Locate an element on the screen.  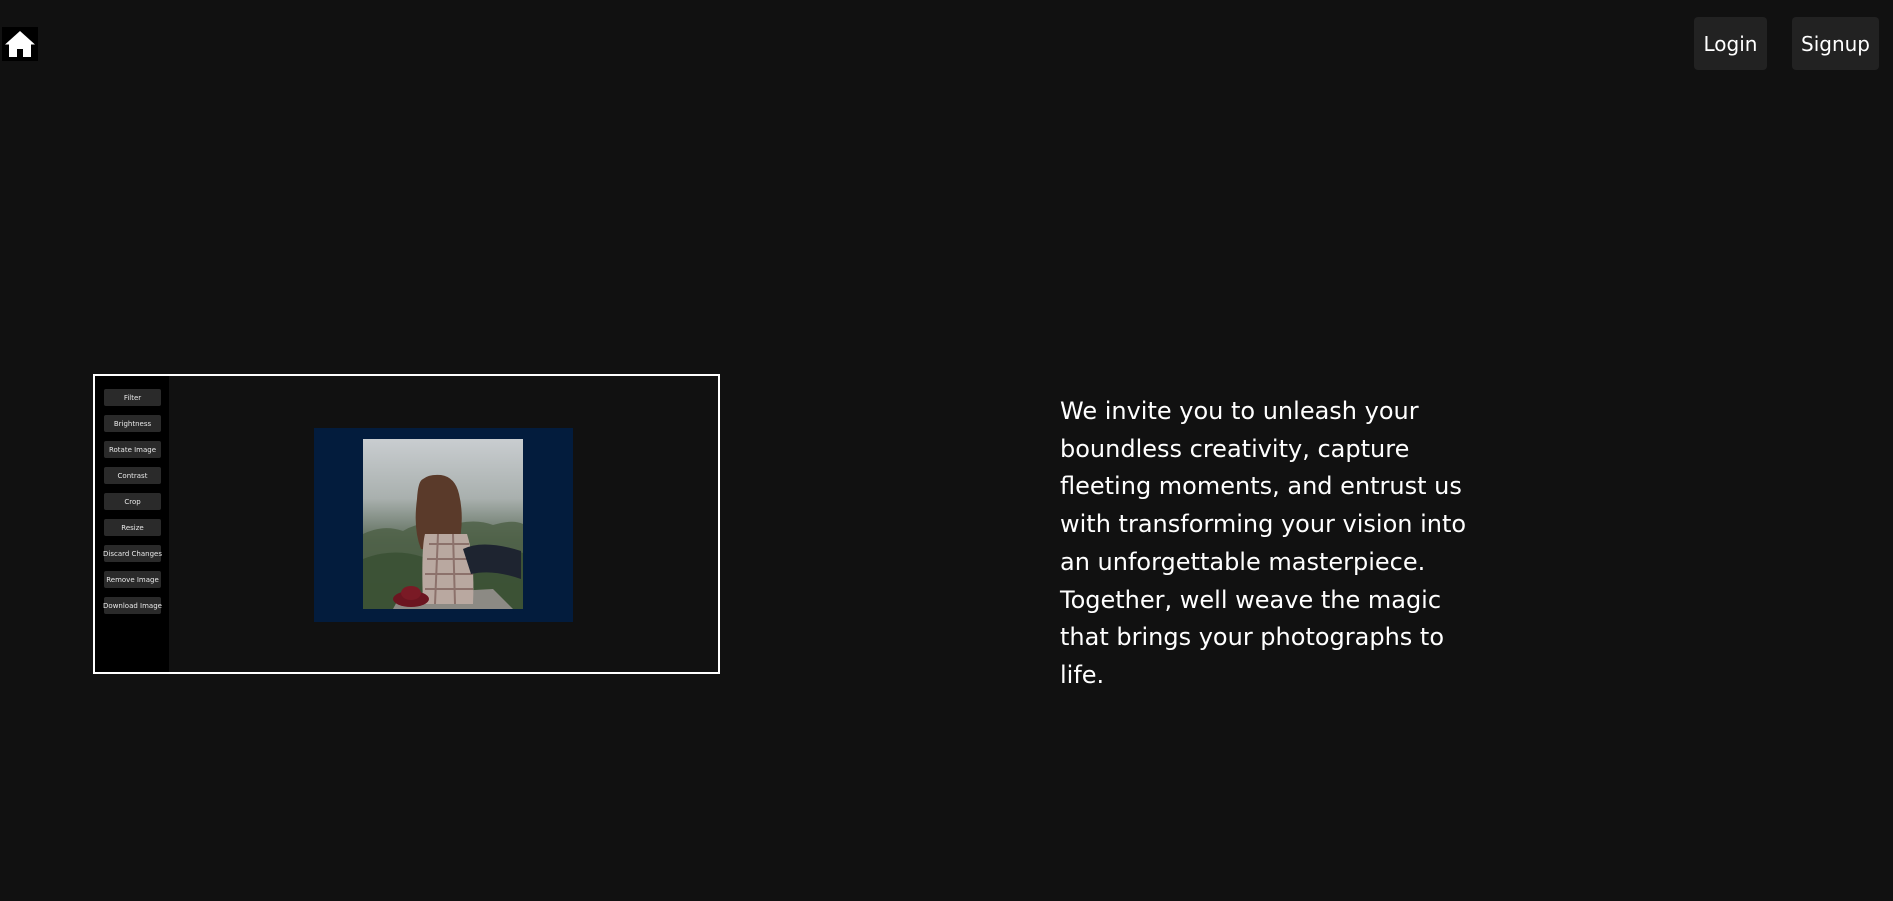
home-icon is located at coordinates (20, 44).